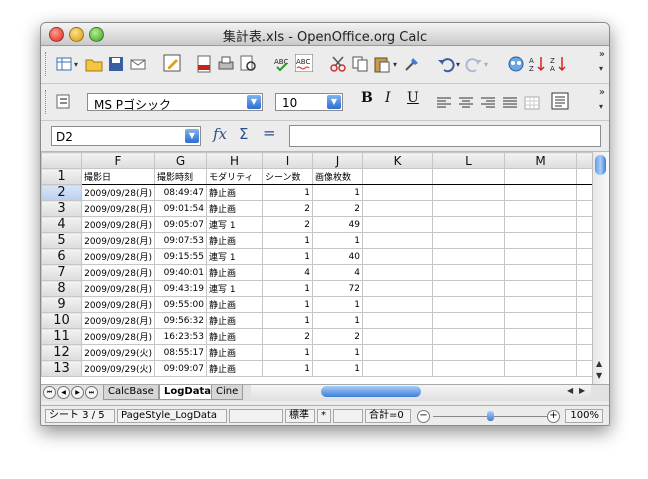  I want to click on table-cell: 09:01:54, so click(180, 208).